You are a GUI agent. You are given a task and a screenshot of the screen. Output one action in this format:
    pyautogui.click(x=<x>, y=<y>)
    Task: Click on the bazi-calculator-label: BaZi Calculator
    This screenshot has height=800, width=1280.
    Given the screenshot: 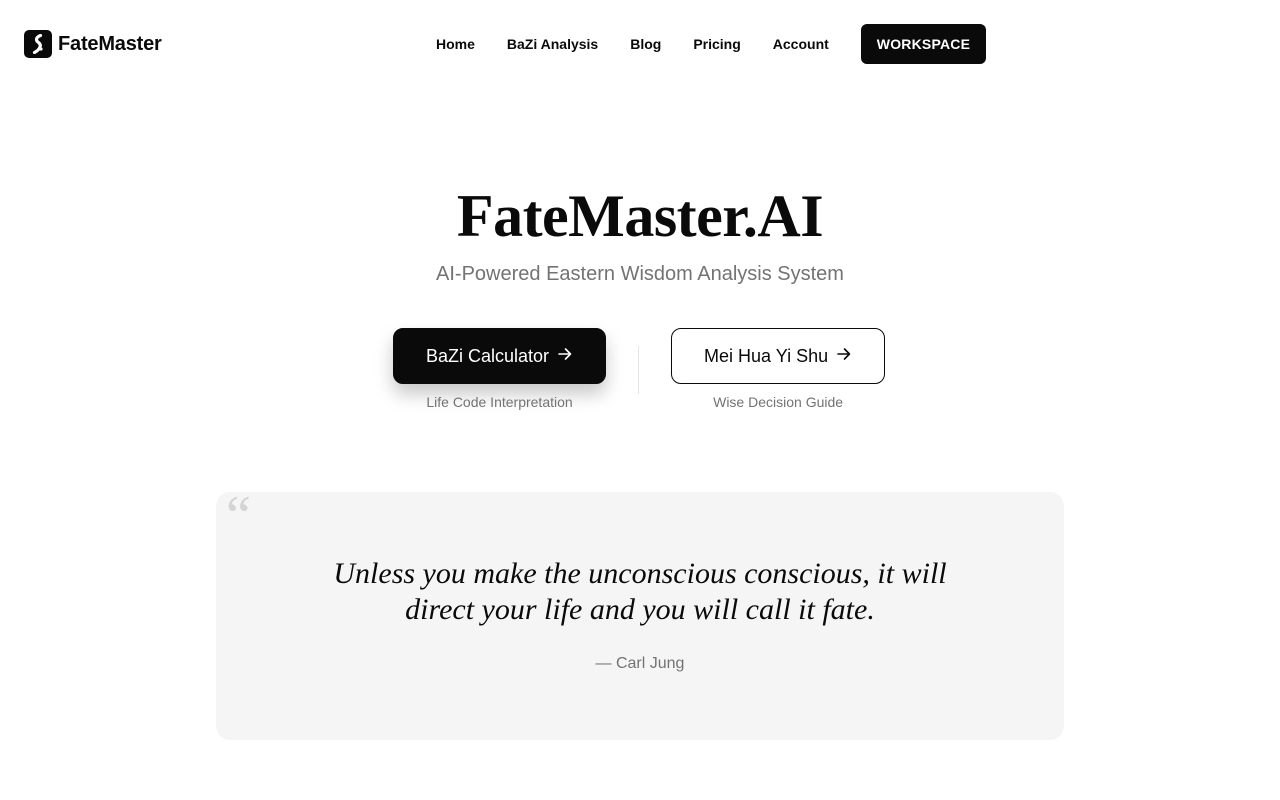 What is the action you would take?
    pyautogui.click(x=488, y=355)
    